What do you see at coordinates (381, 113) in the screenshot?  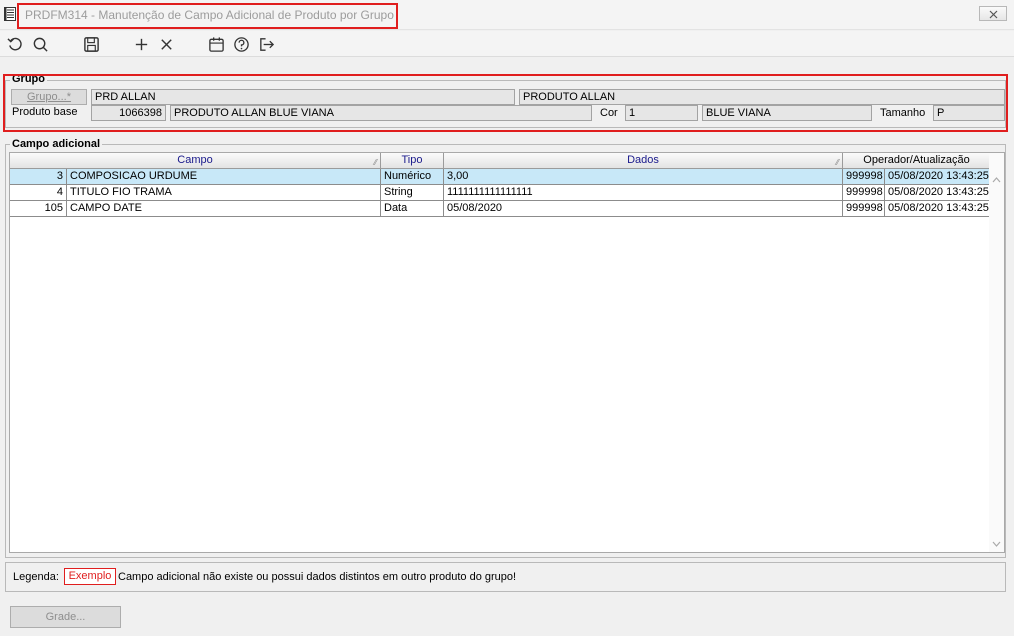 I see `produto-base-desc-field: PRODUTO ALLAN BLUE VIANA` at bounding box center [381, 113].